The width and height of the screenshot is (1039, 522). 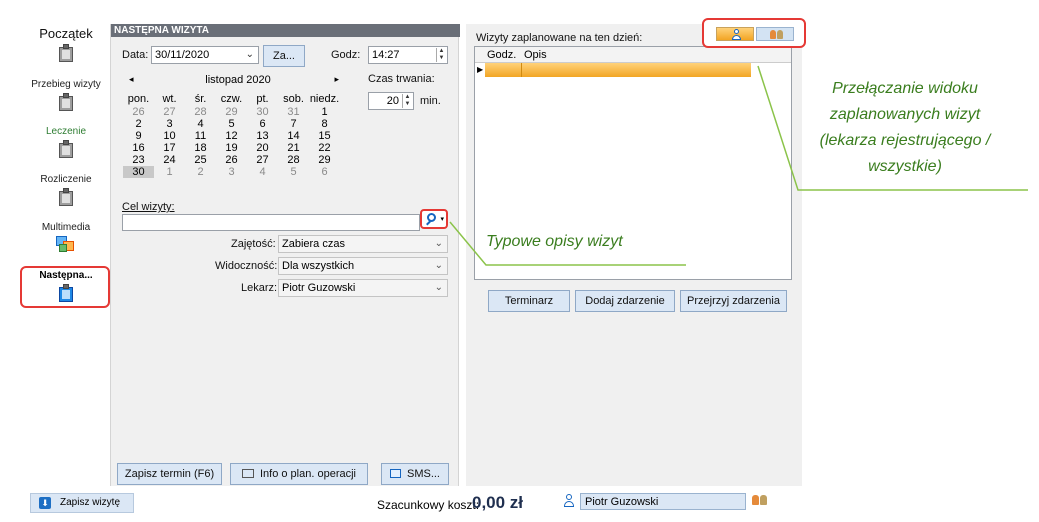 What do you see at coordinates (182, 55) in the screenshot?
I see `date-value: 30/11/2020` at bounding box center [182, 55].